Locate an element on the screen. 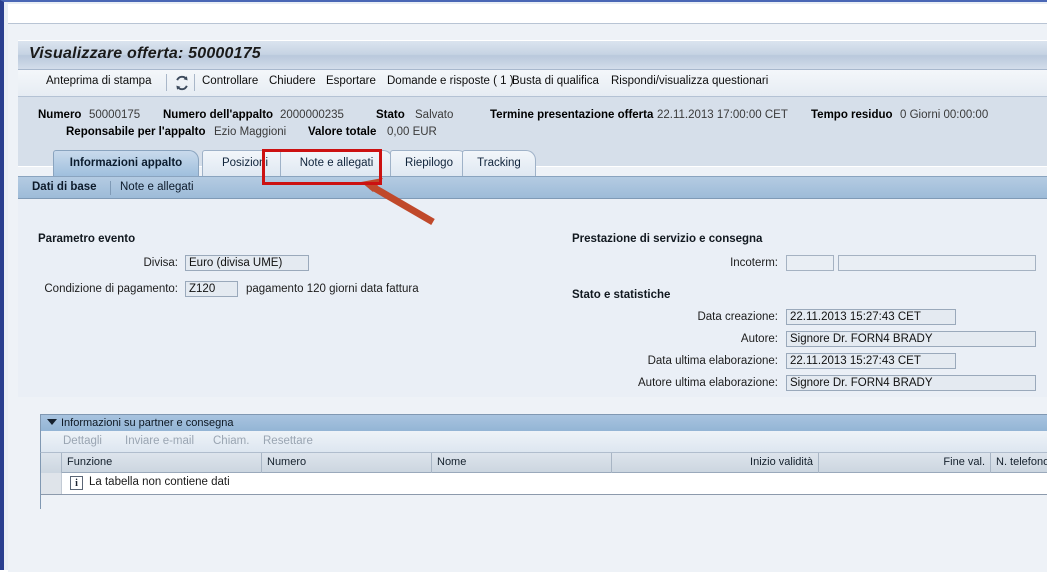 The height and width of the screenshot is (572, 1047). partner-toolbar-button-3: Resettare is located at coordinates (288, 441).